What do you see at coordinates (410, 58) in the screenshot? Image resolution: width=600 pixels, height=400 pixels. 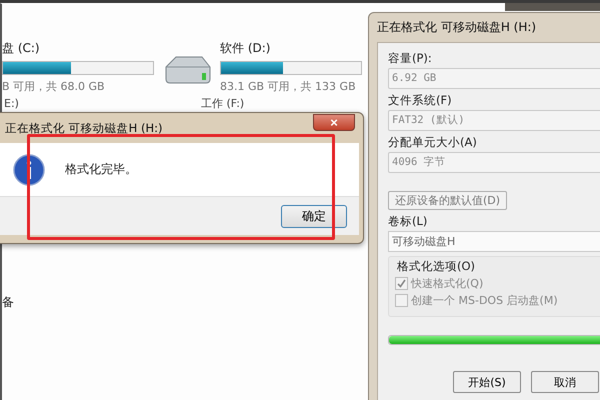 I see `field-label: 容量(P):` at bounding box center [410, 58].